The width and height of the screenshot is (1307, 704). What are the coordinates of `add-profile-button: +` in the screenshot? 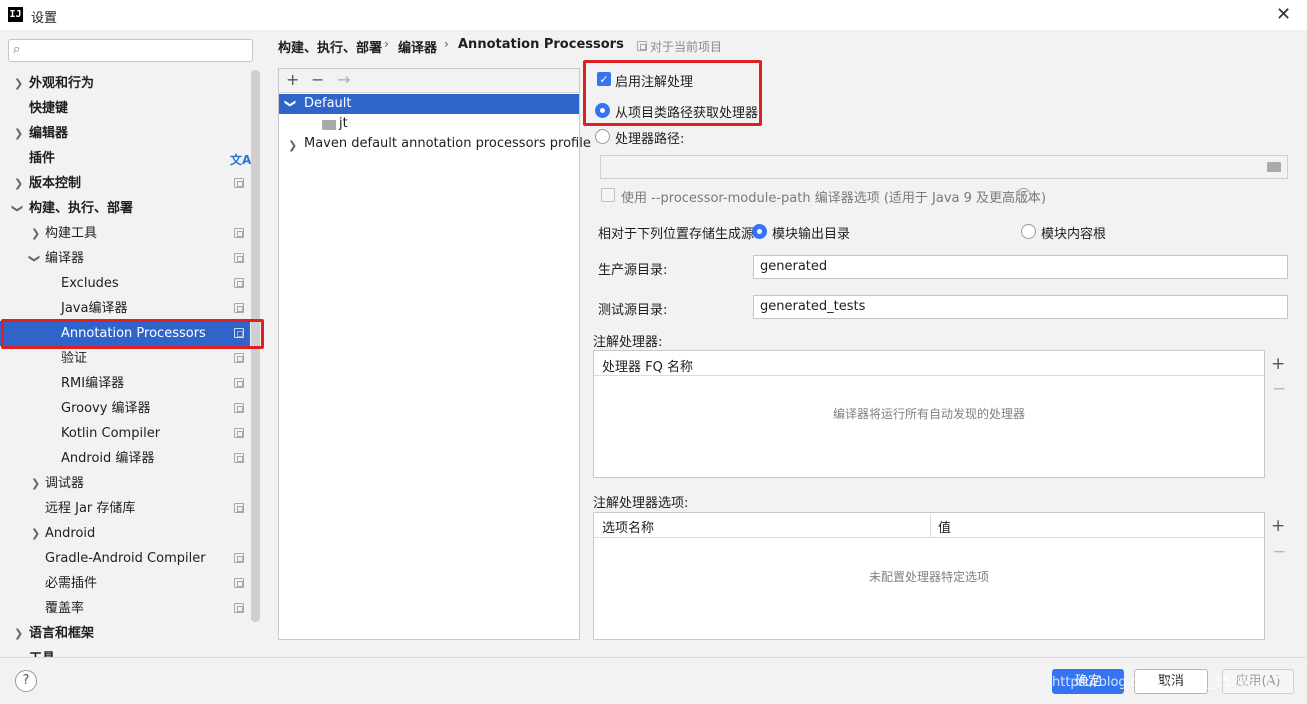 It's located at (292, 79).